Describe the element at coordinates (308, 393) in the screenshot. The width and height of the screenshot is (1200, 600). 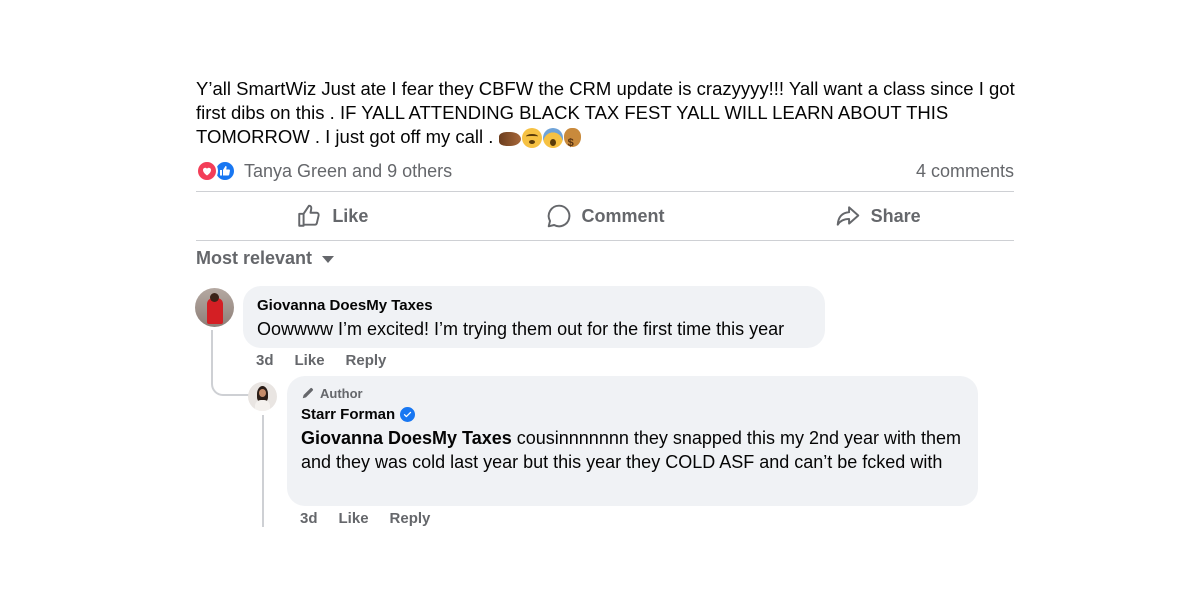
I see `pencil-icon` at that location.